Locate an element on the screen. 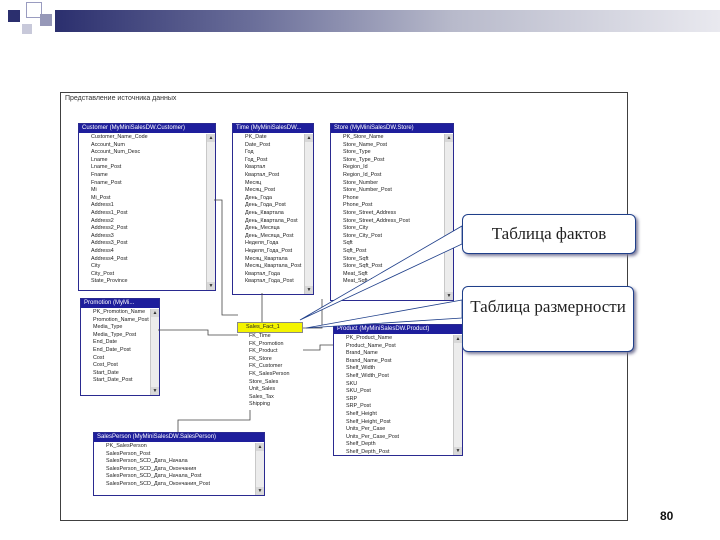 This screenshot has width=720, height=540. table-column: PK_SalesPerson is located at coordinates (174, 447).